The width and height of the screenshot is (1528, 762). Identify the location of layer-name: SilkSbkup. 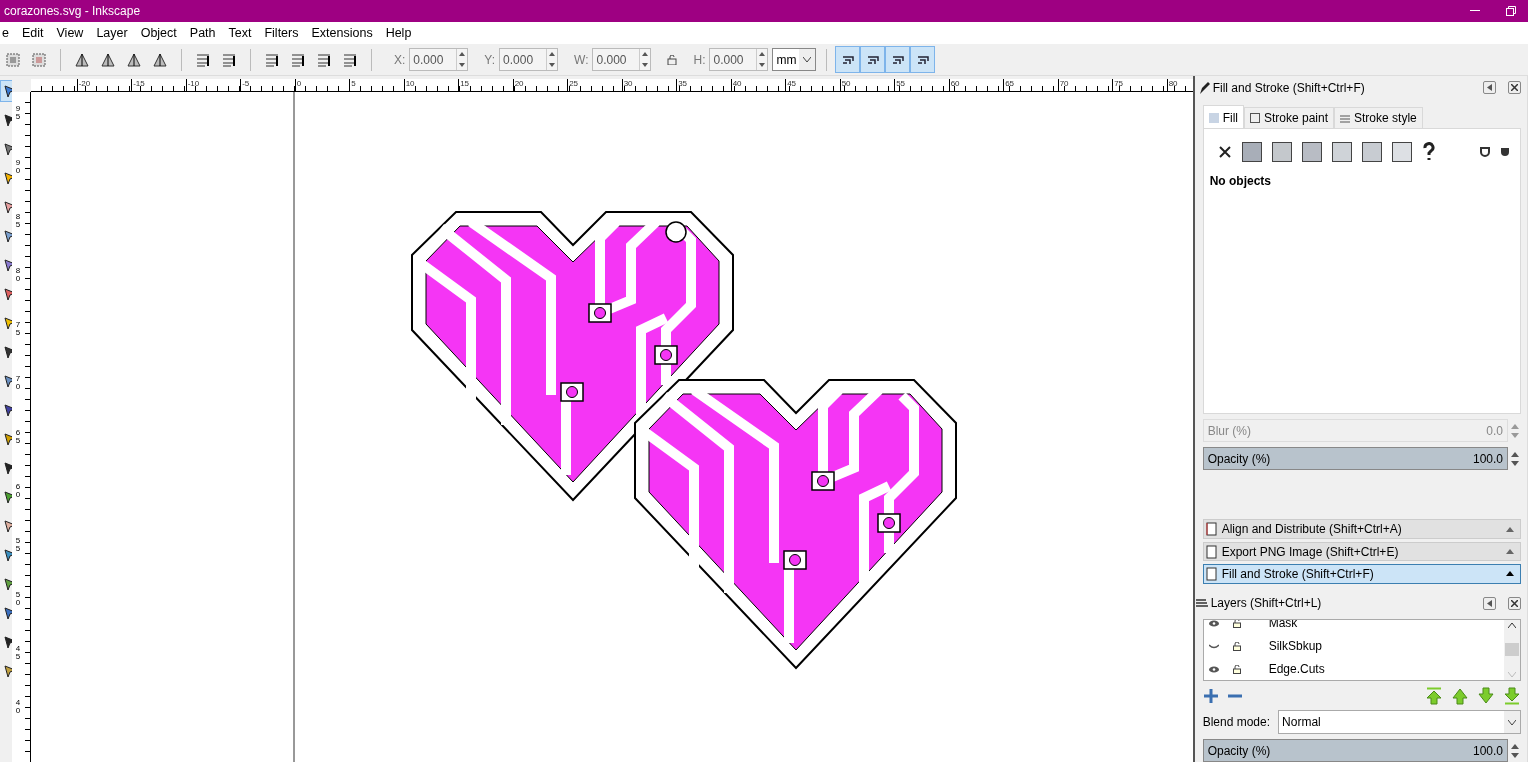
(1295, 646).